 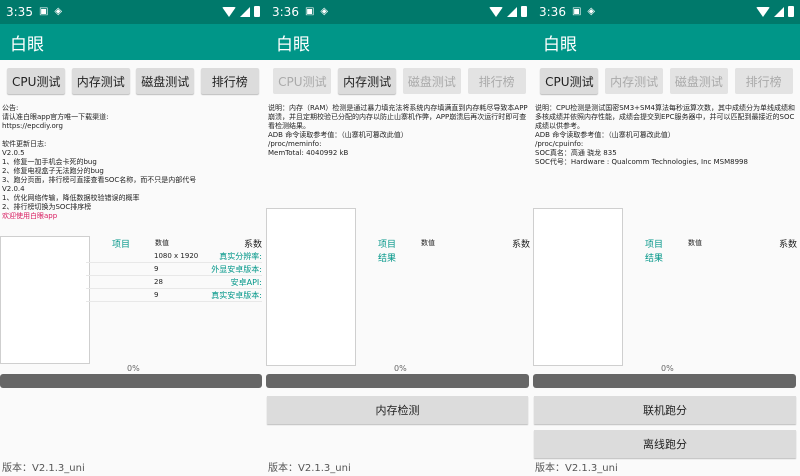 What do you see at coordinates (30, 216) in the screenshot?
I see `welcome-text: 欢迎使用白眼app` at bounding box center [30, 216].